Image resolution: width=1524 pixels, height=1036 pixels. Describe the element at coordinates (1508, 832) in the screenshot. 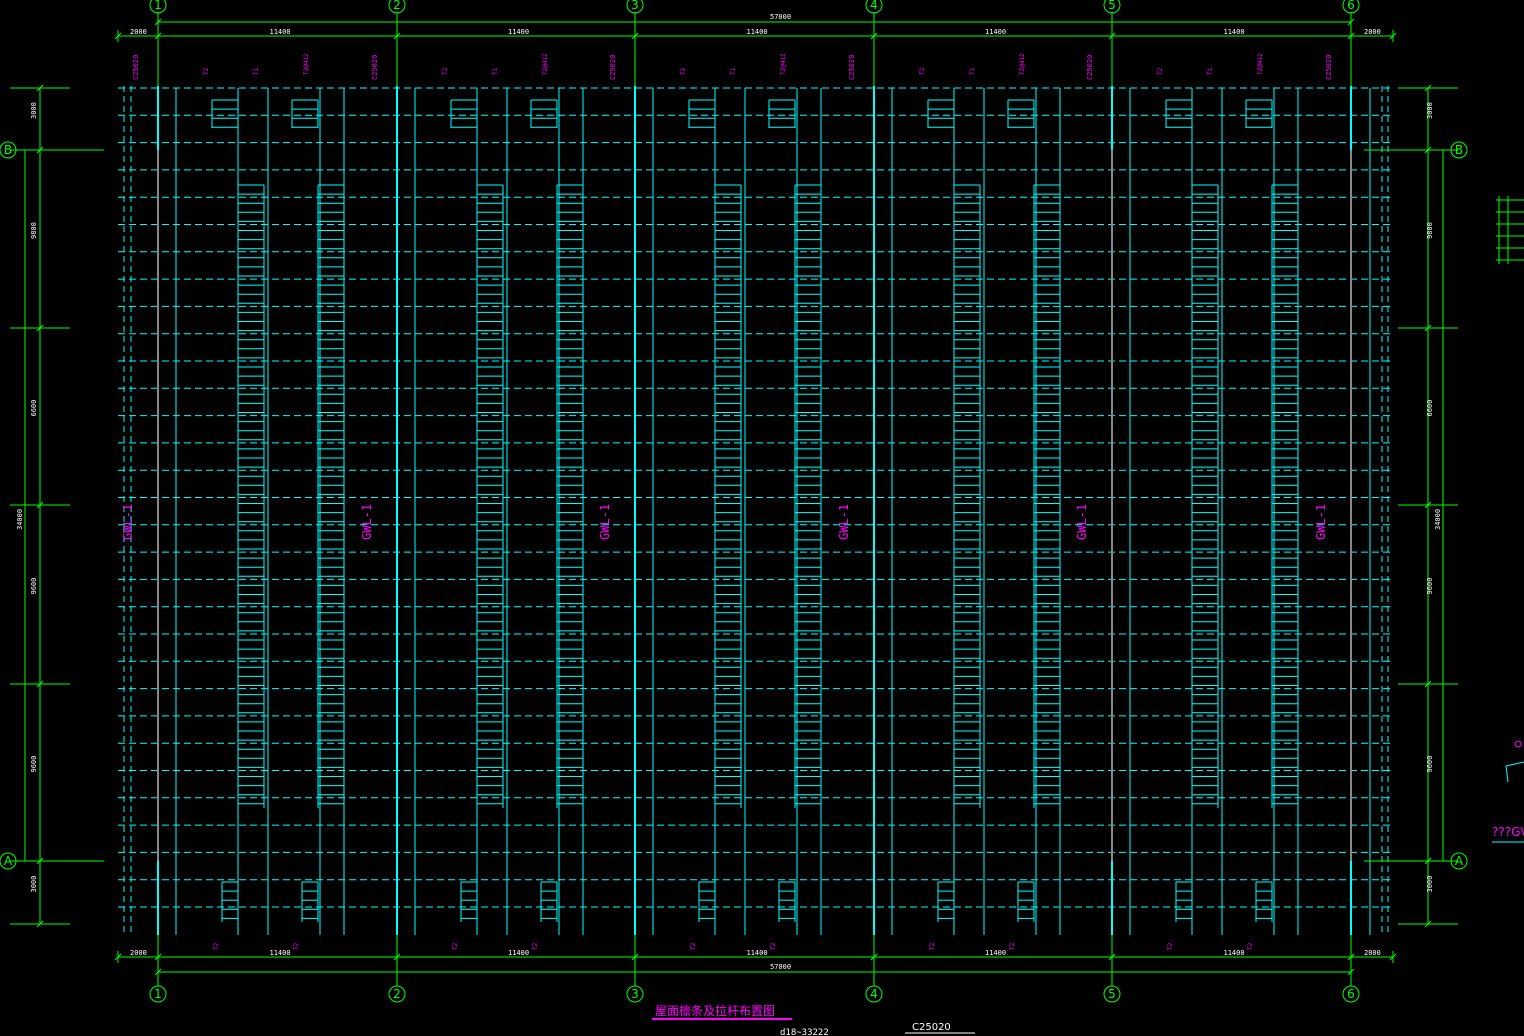

I see `side-note: ???GV` at that location.